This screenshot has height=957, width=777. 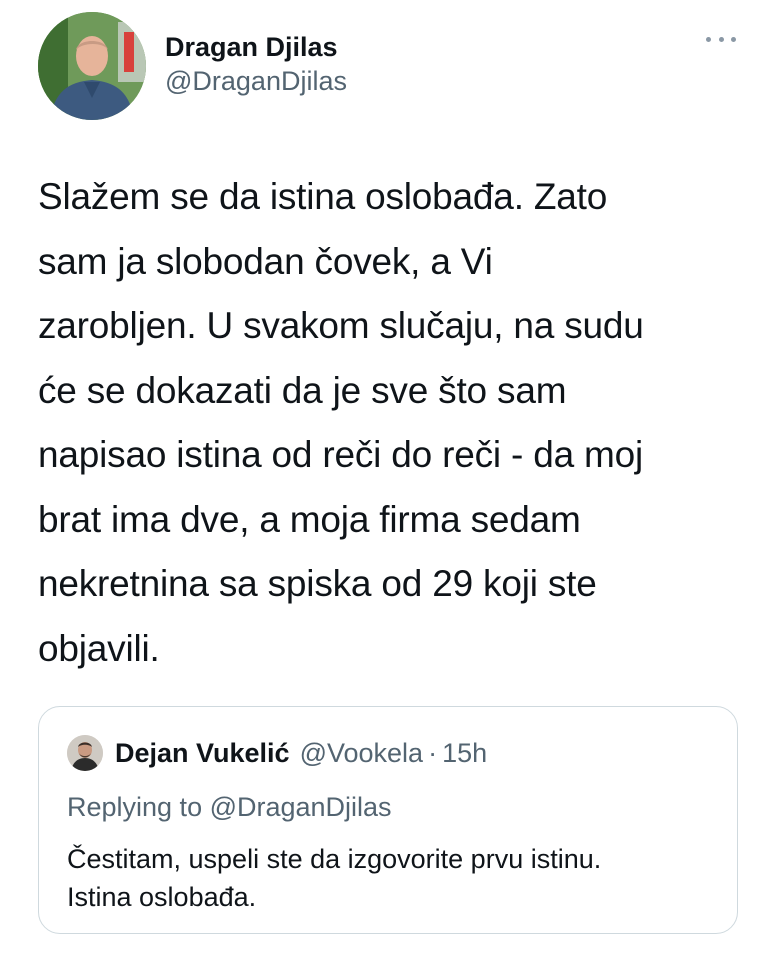 I want to click on author-avatar, so click(x=92, y=66).